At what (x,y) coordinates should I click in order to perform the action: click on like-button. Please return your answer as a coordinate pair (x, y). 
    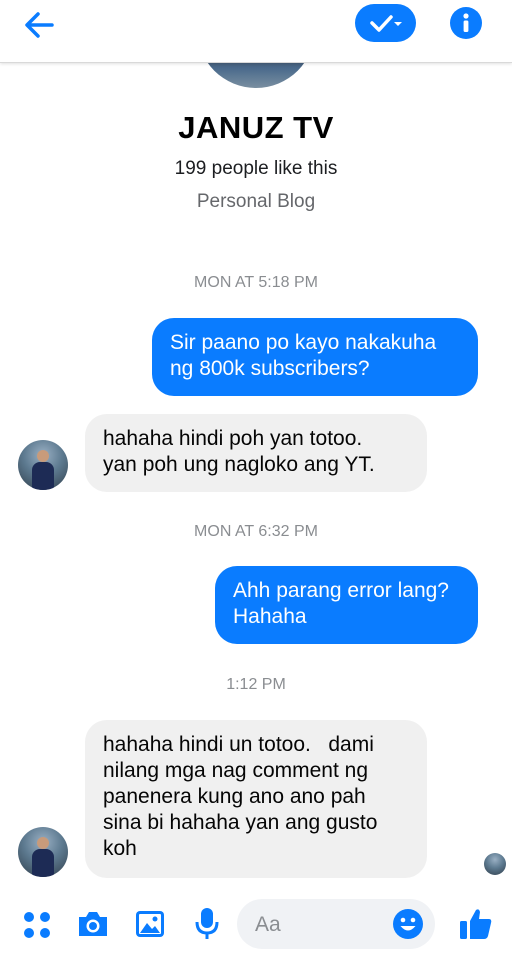
    Looking at the image, I should click on (476, 926).